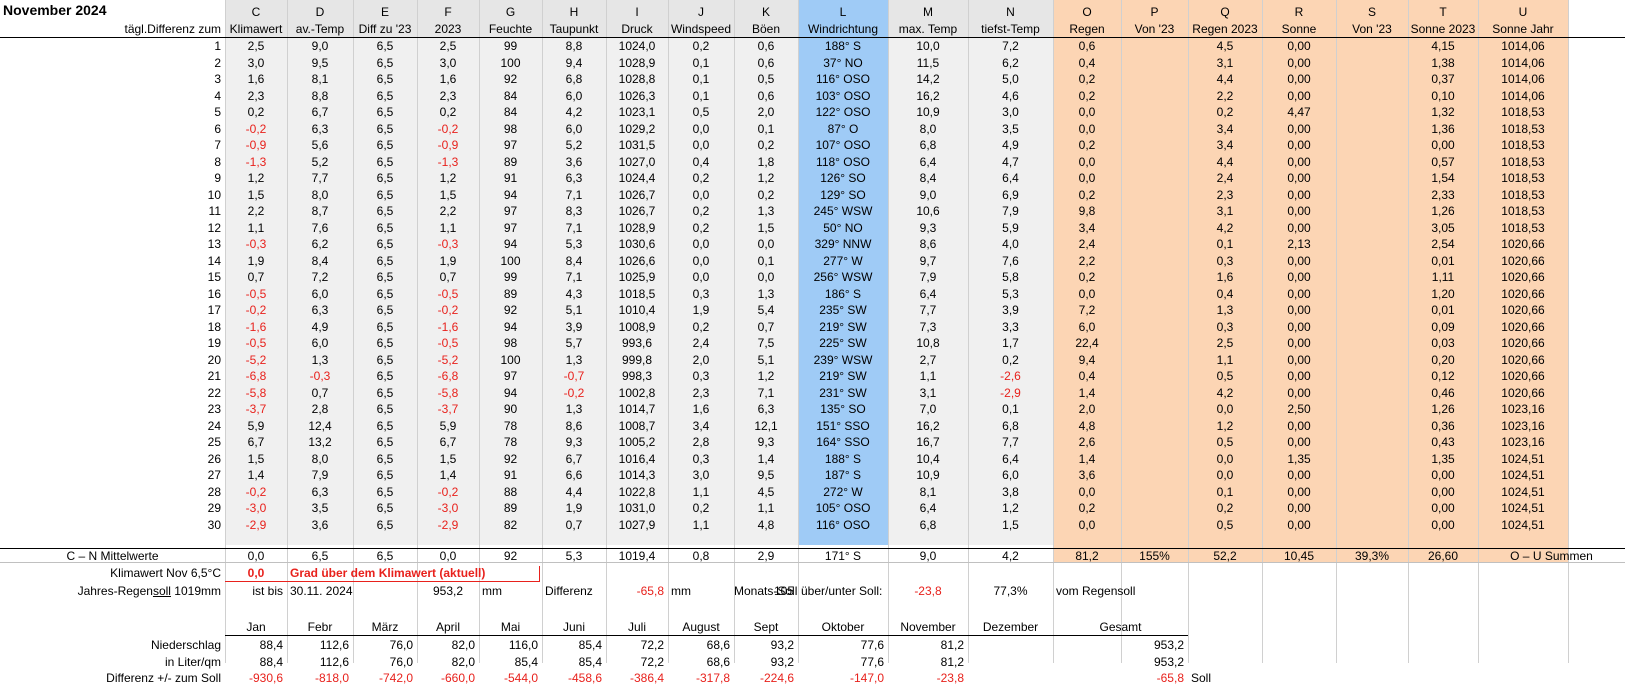 This screenshot has height=687, width=1625. Describe the element at coordinates (766, 662) in the screenshot. I see `month-value: 93,2` at that location.